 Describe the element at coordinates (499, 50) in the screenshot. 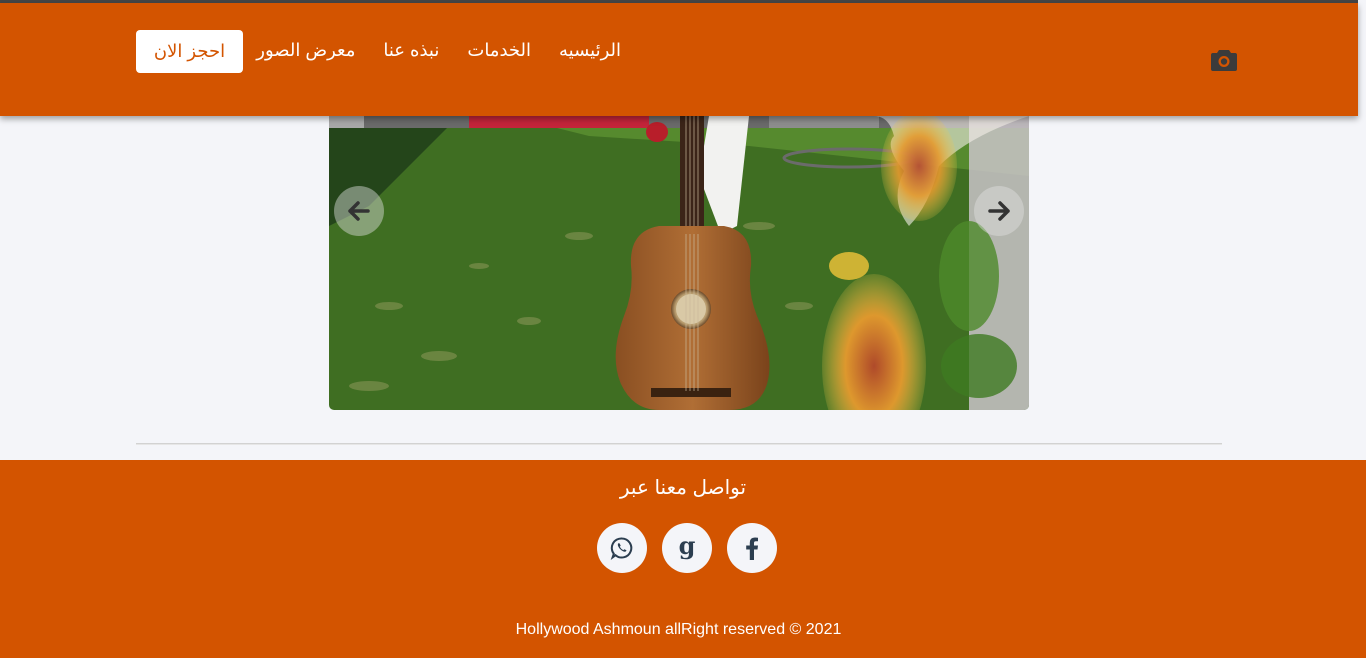

I see `nav-link-services: الخدمات` at that location.